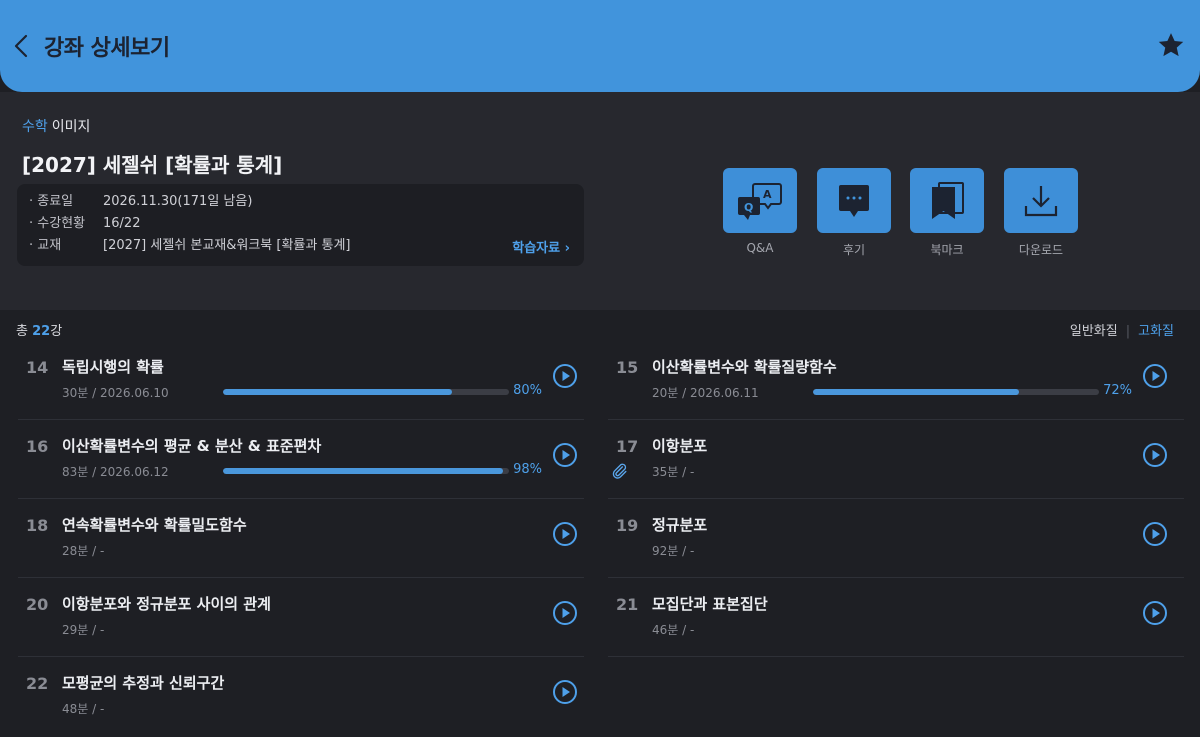 The image size is (1200, 737). I want to click on course-title: [2027] 세젤쉬 [확률과 통계], so click(152, 165).